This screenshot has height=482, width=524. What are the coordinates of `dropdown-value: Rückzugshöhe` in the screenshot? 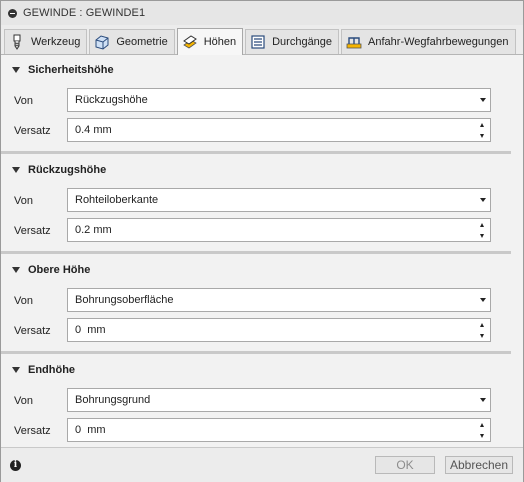 It's located at (111, 100).